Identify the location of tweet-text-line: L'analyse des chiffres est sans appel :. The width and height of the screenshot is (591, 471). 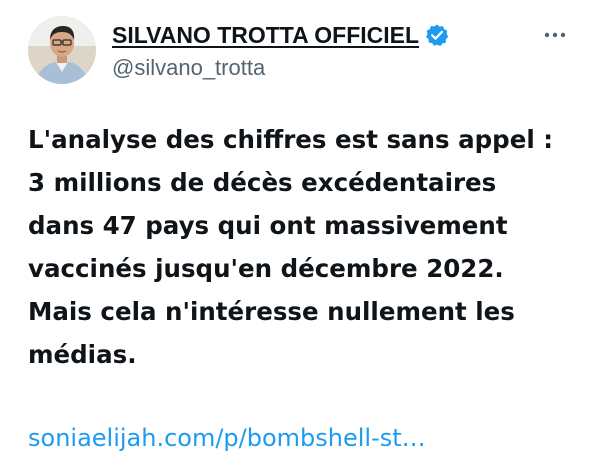
(291, 139).